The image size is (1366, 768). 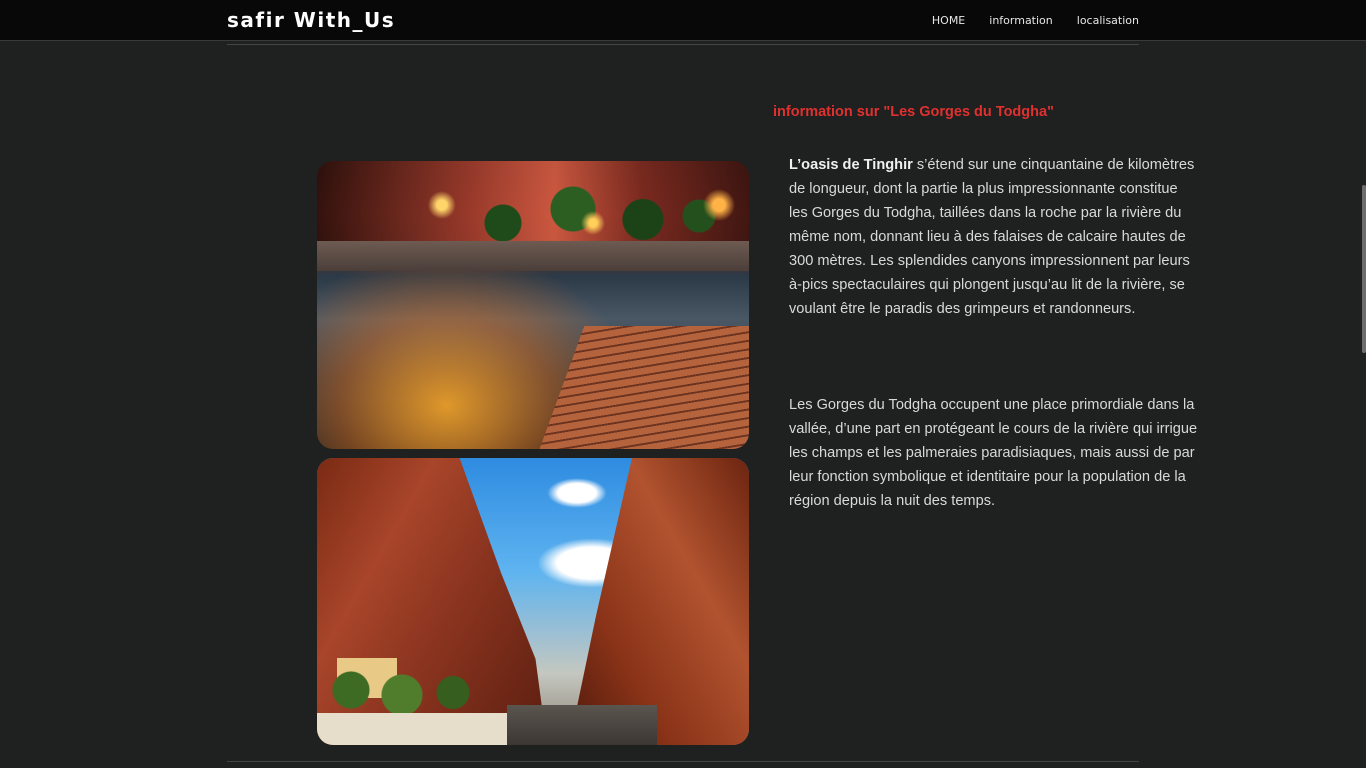 What do you see at coordinates (851, 165) in the screenshot?
I see `oasis-name: L’oasis de Tinghir` at bounding box center [851, 165].